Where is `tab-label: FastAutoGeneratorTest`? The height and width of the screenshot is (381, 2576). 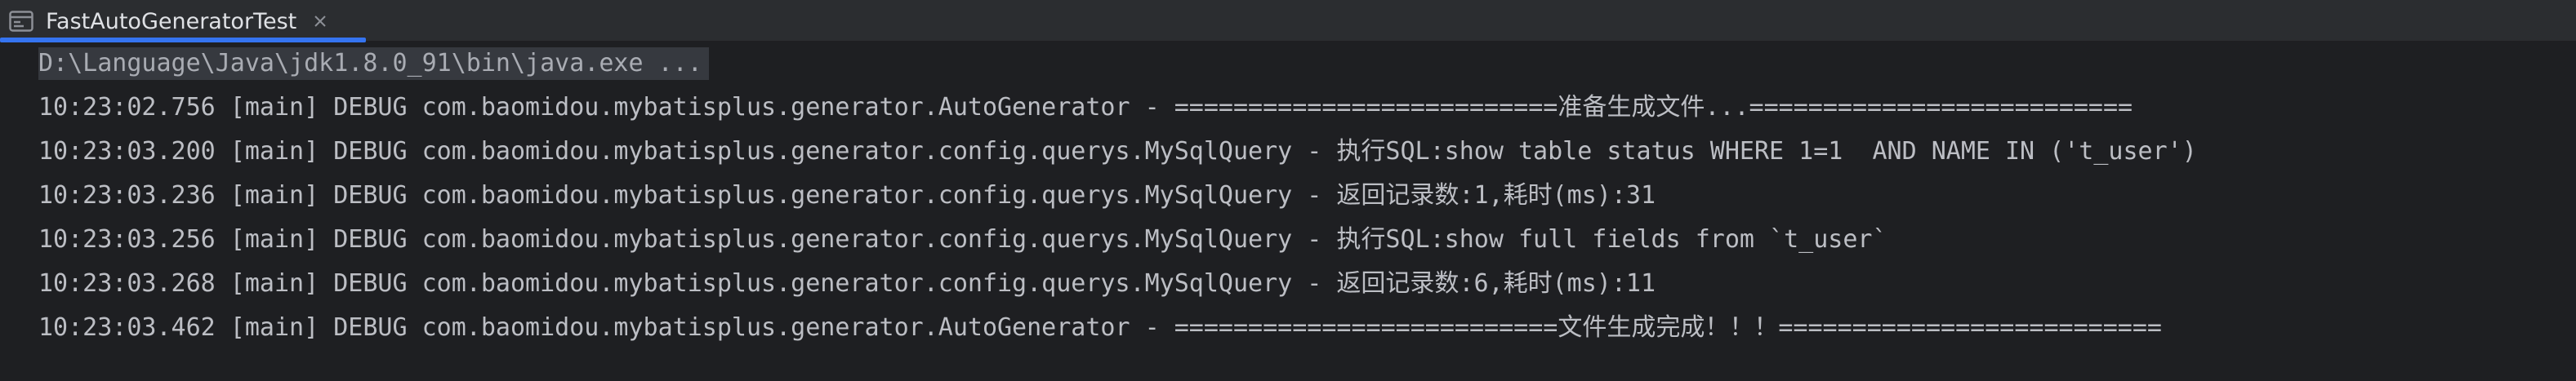 tab-label: FastAutoGeneratorTest is located at coordinates (171, 21).